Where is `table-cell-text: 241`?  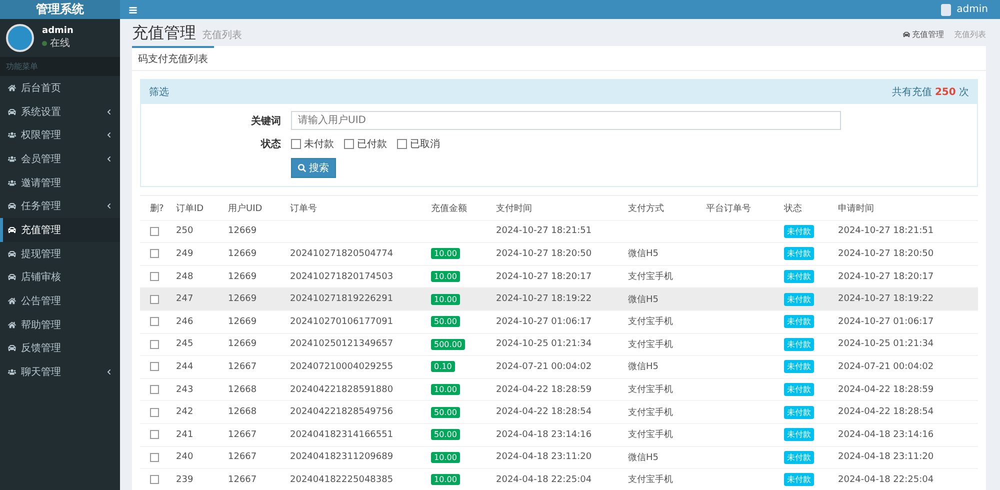
table-cell-text: 241 is located at coordinates (185, 435).